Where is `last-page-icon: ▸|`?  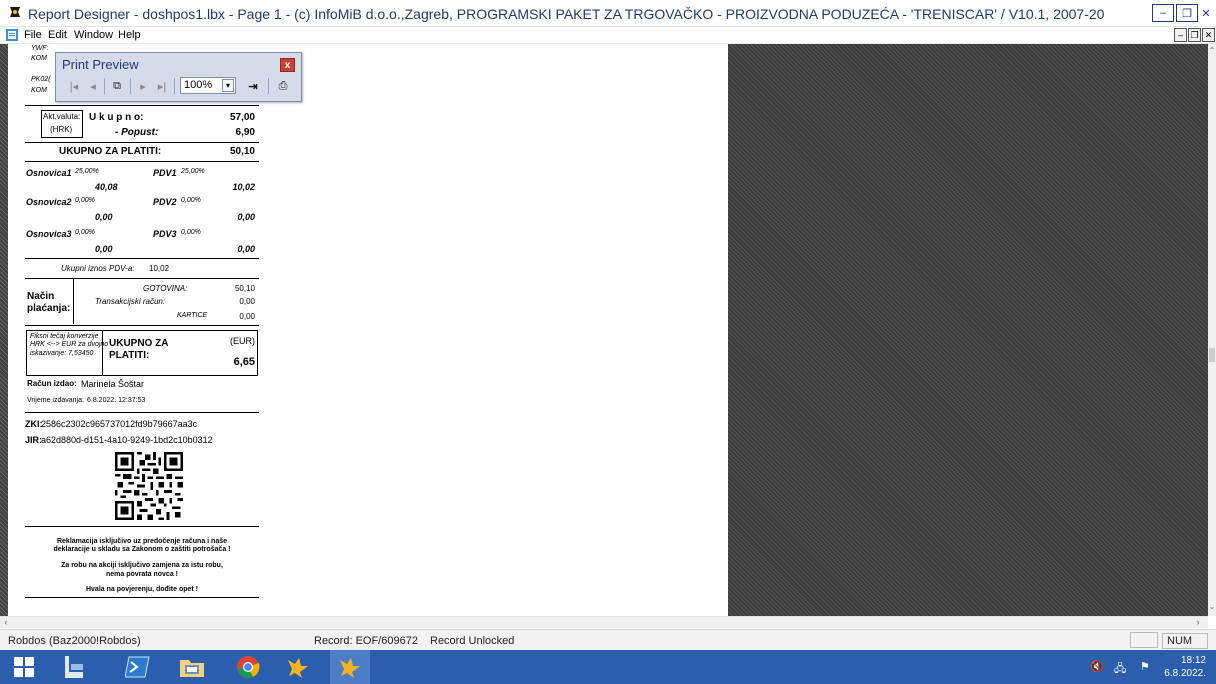 last-page-icon: ▸| is located at coordinates (162, 86).